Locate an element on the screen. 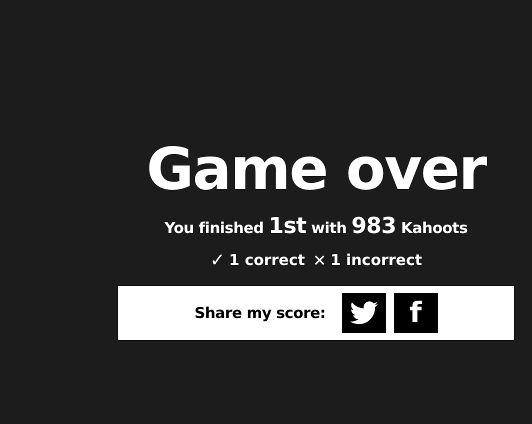 Image resolution: width=532 pixels, height=424 pixels. bird-button is located at coordinates (364, 313).